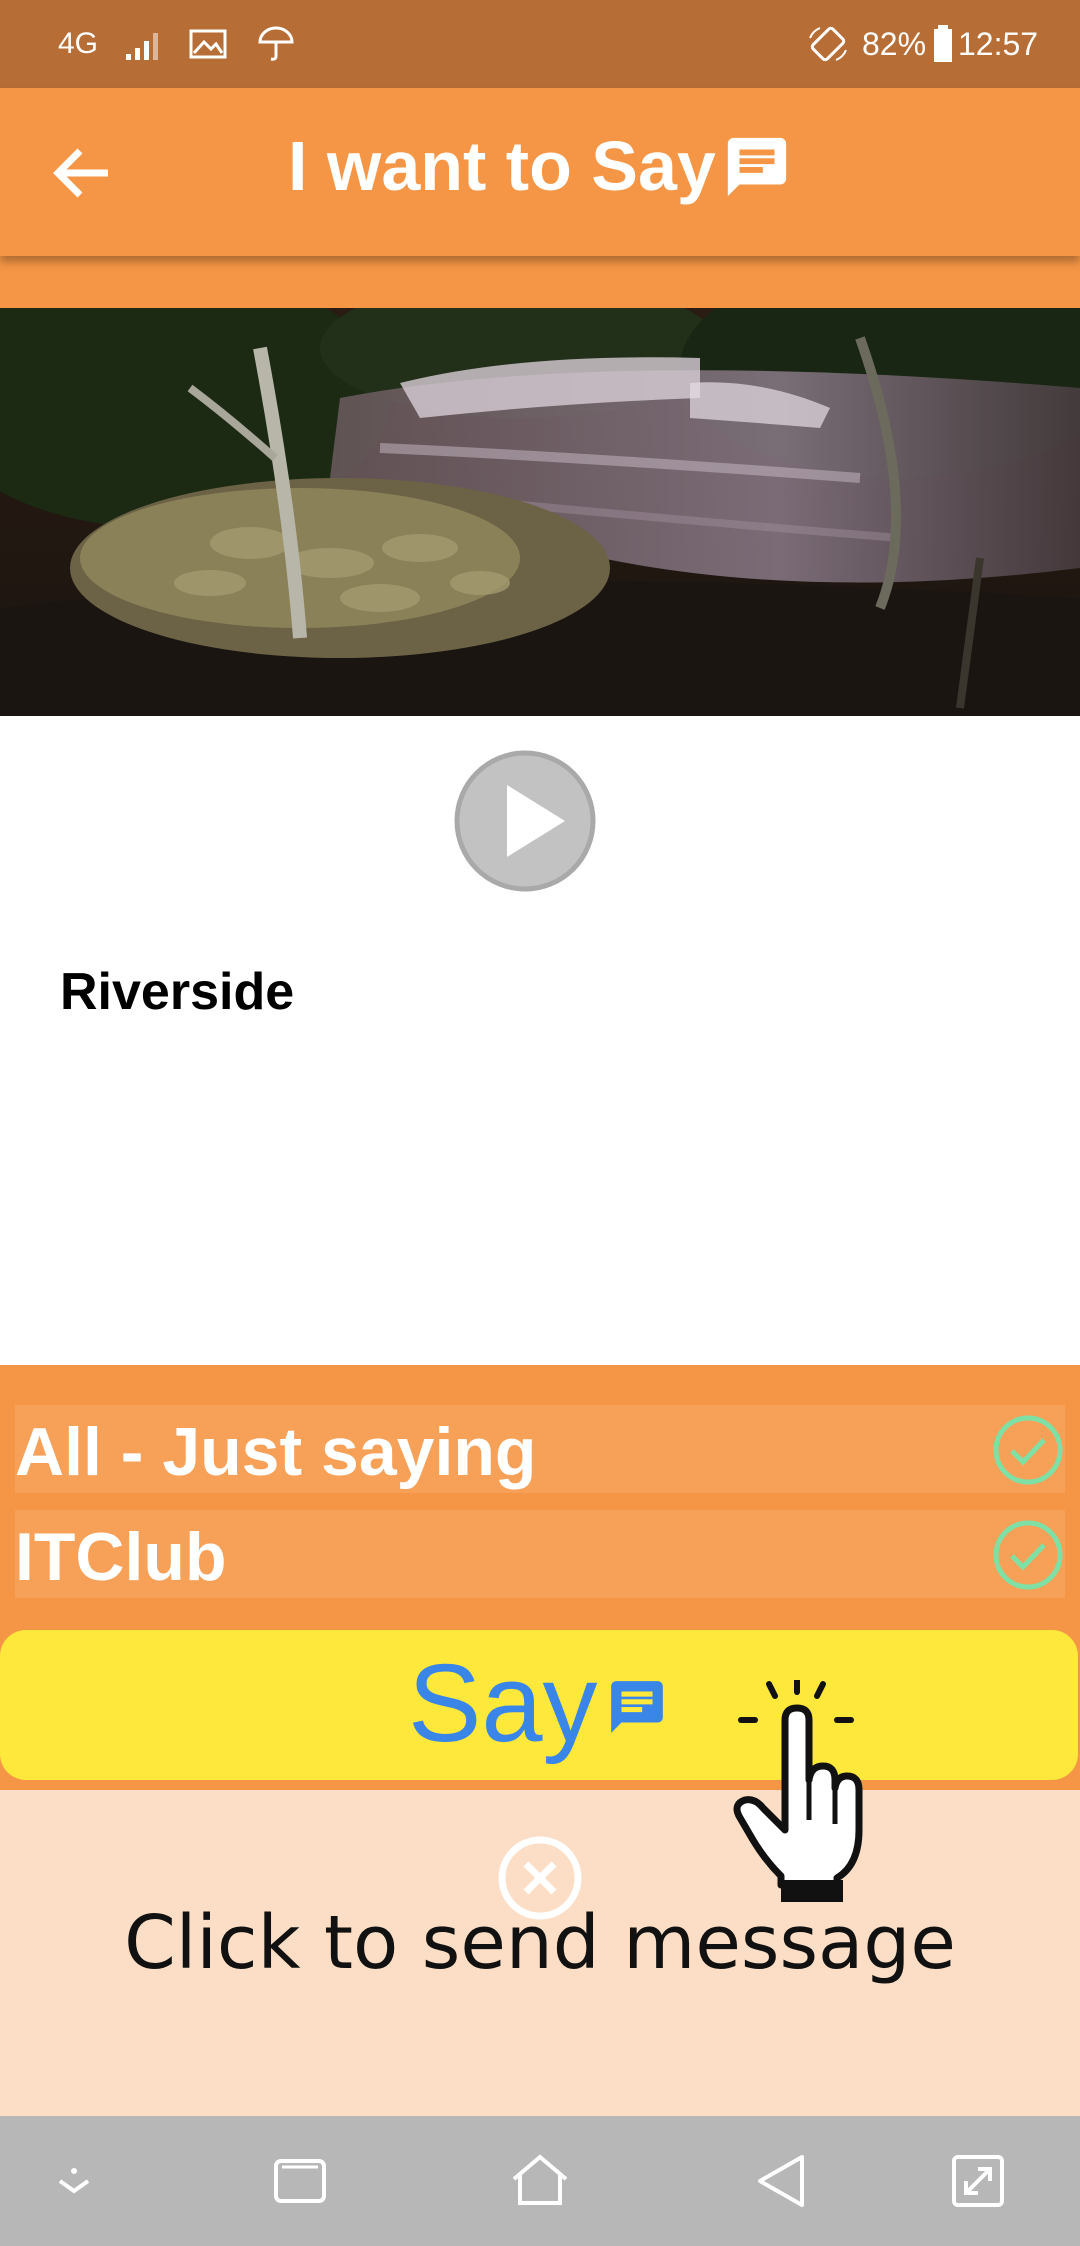  What do you see at coordinates (540, 1554) in the screenshot?
I see `group-item-itclub: ITClub` at bounding box center [540, 1554].